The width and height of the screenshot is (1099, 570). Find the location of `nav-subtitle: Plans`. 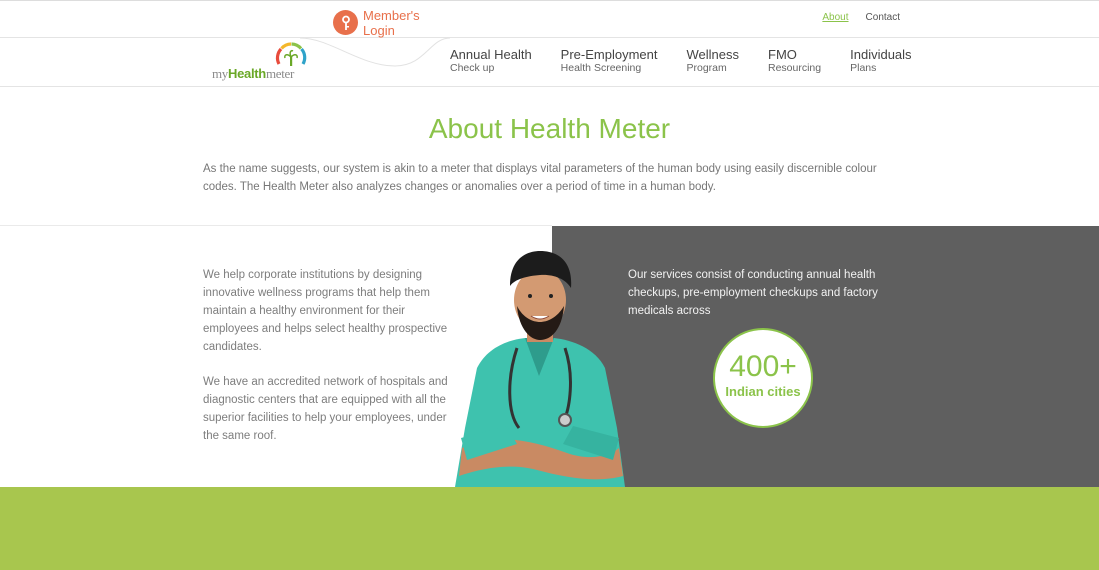

nav-subtitle: Plans is located at coordinates (863, 68).